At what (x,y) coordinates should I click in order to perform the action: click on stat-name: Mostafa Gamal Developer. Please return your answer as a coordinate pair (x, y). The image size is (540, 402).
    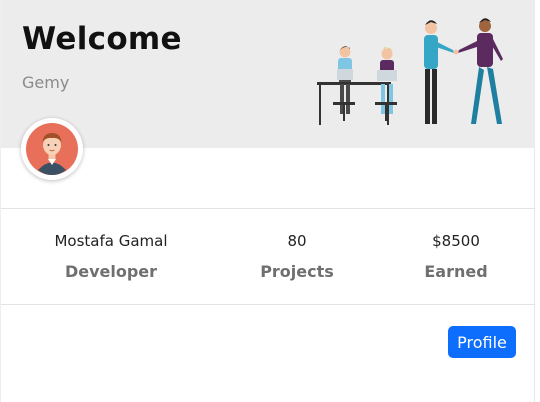
    Looking at the image, I should click on (111, 252).